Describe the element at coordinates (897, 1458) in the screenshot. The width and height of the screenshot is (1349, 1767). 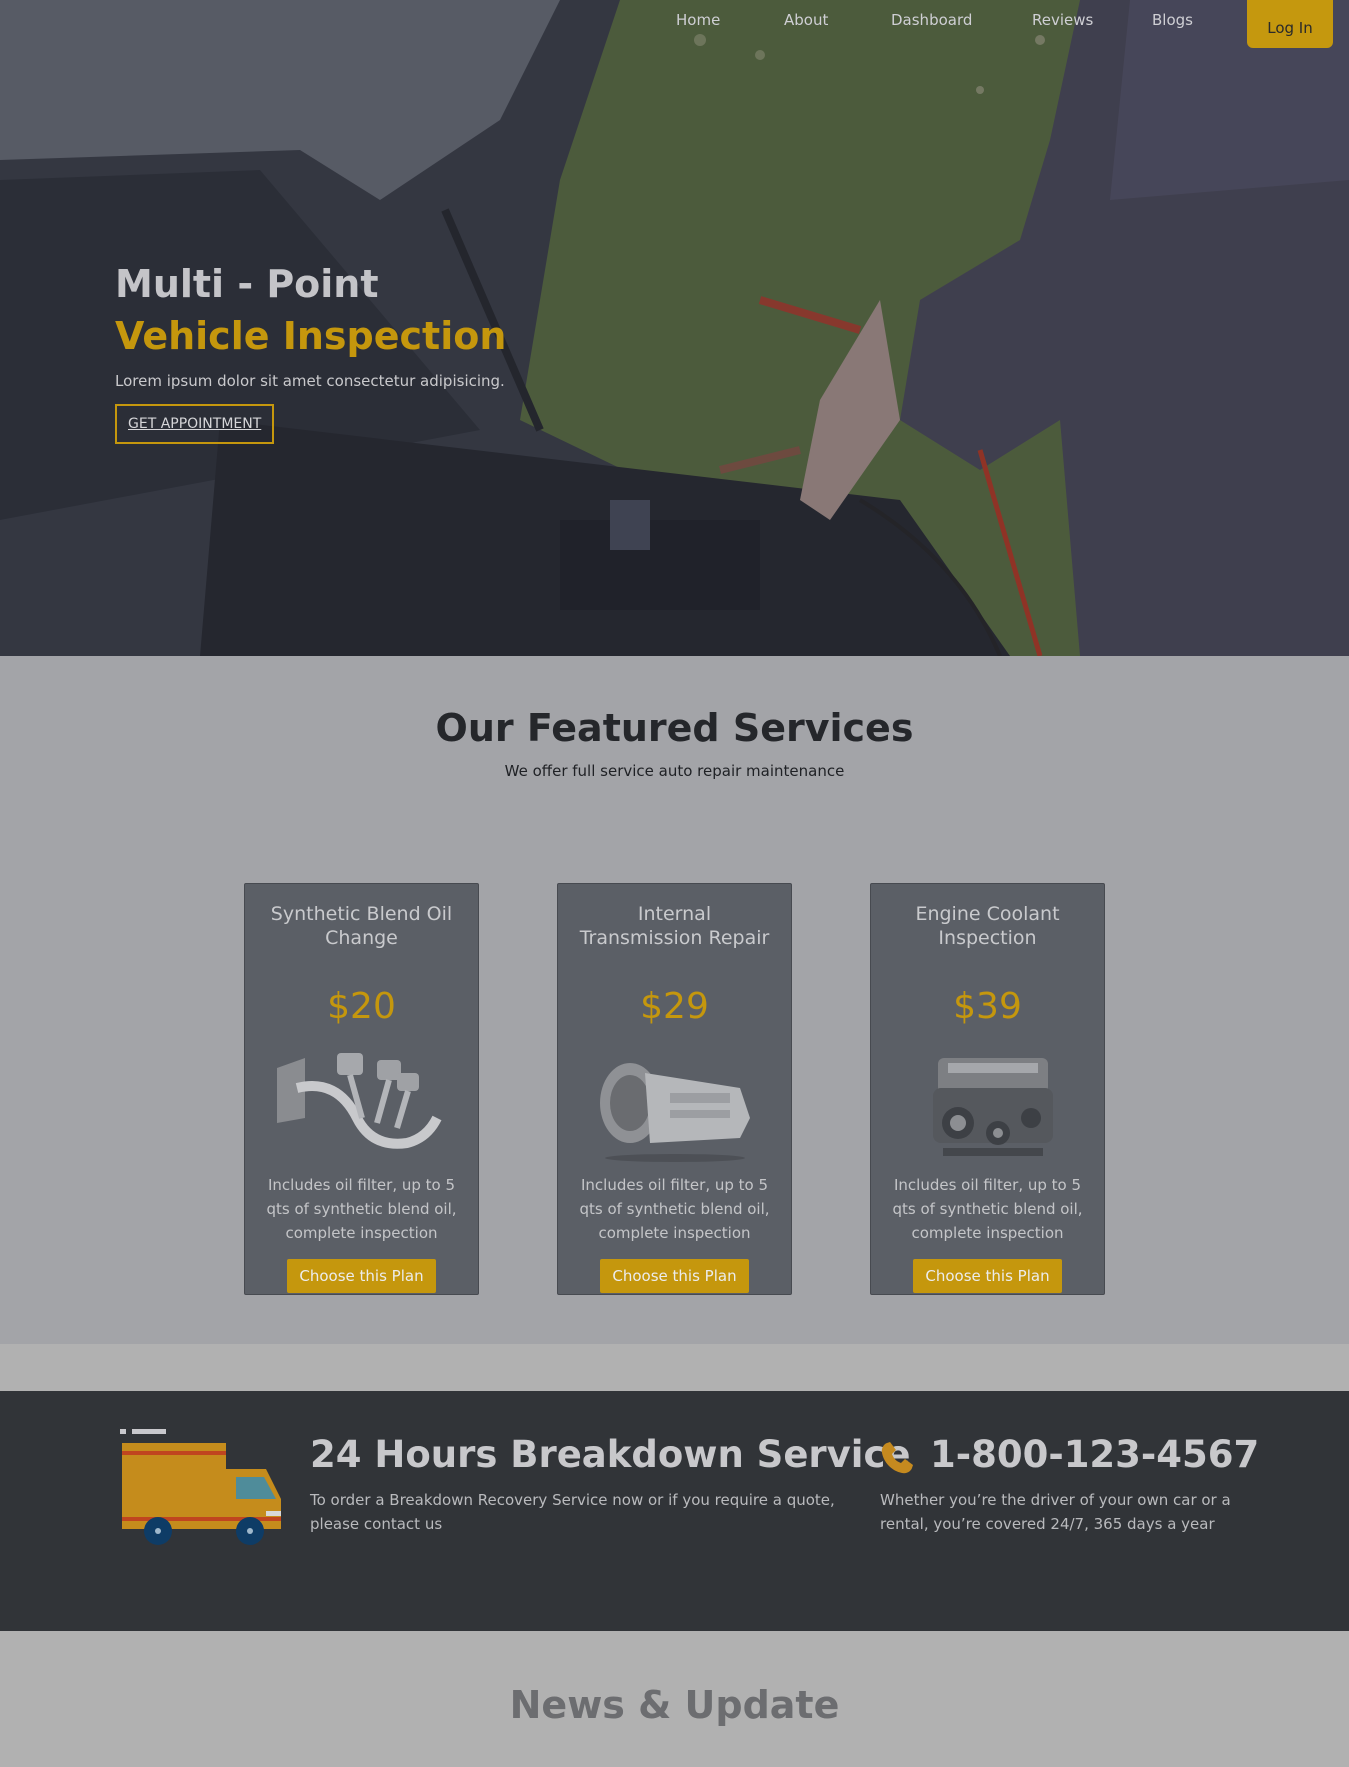
I see `phone-icon` at that location.